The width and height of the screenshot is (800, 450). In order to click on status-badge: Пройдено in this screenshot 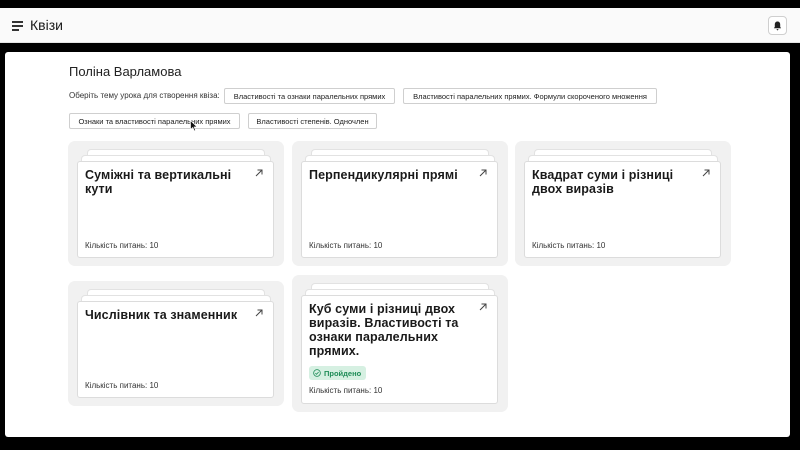, I will do `click(338, 373)`.